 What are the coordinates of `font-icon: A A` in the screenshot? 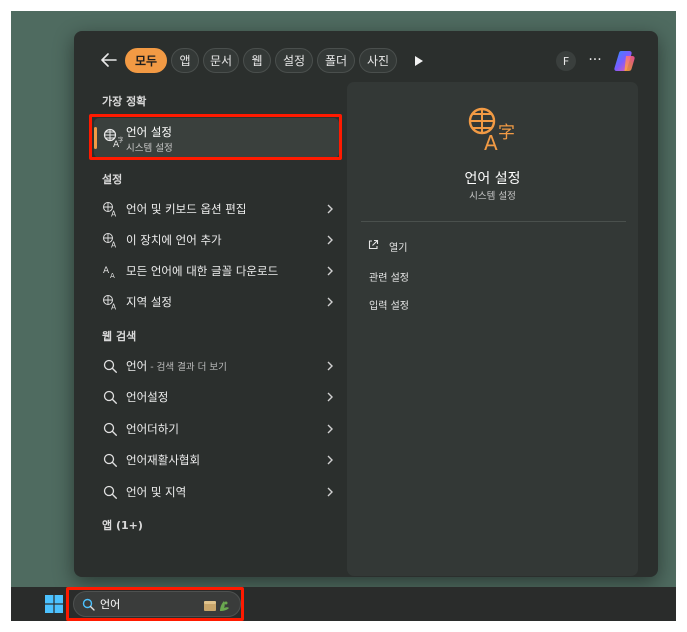 It's located at (109, 272).